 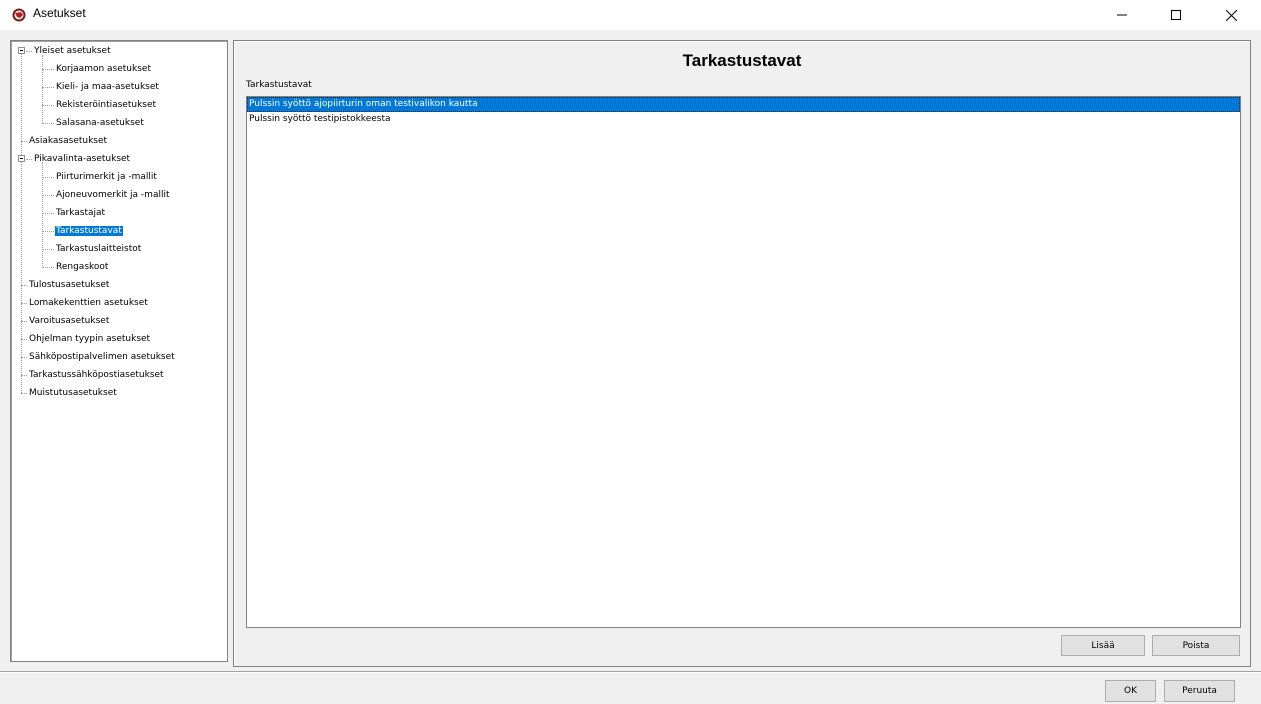 What do you see at coordinates (69, 321) in the screenshot?
I see `tree-item-label: Varoitusasetukset` at bounding box center [69, 321].